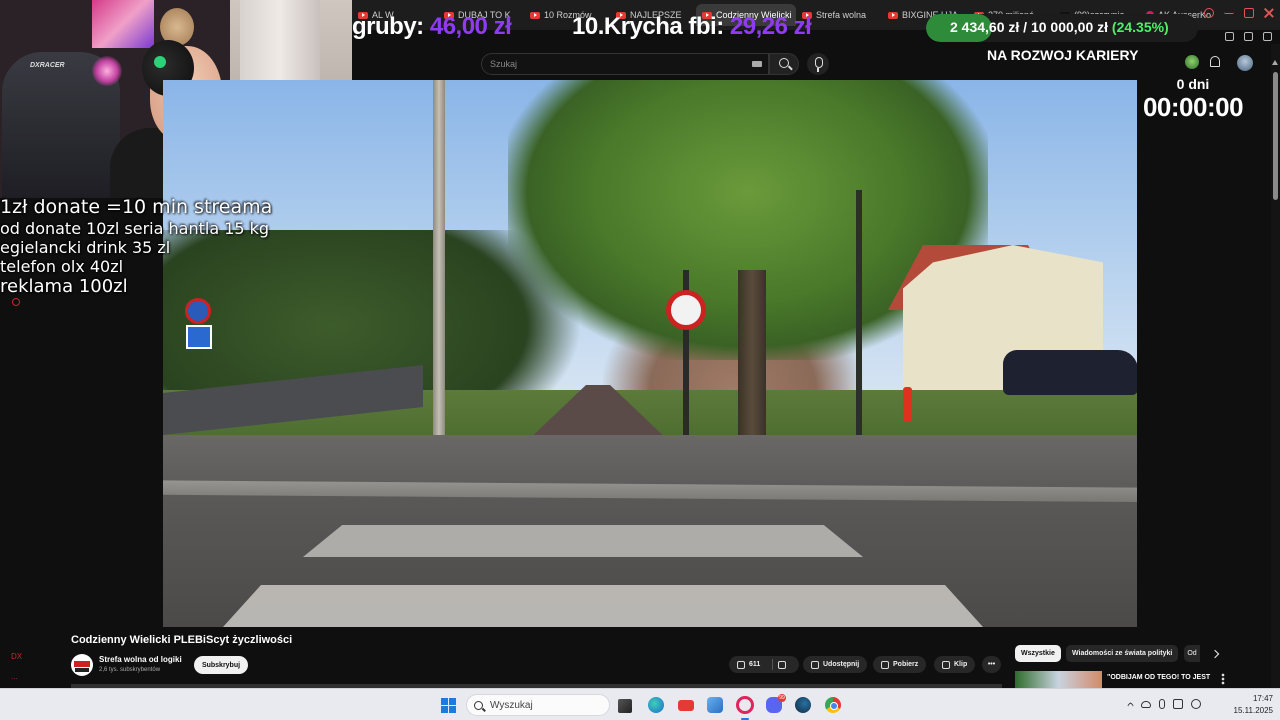  I want to click on maximize-icon, so click(1249, 13).